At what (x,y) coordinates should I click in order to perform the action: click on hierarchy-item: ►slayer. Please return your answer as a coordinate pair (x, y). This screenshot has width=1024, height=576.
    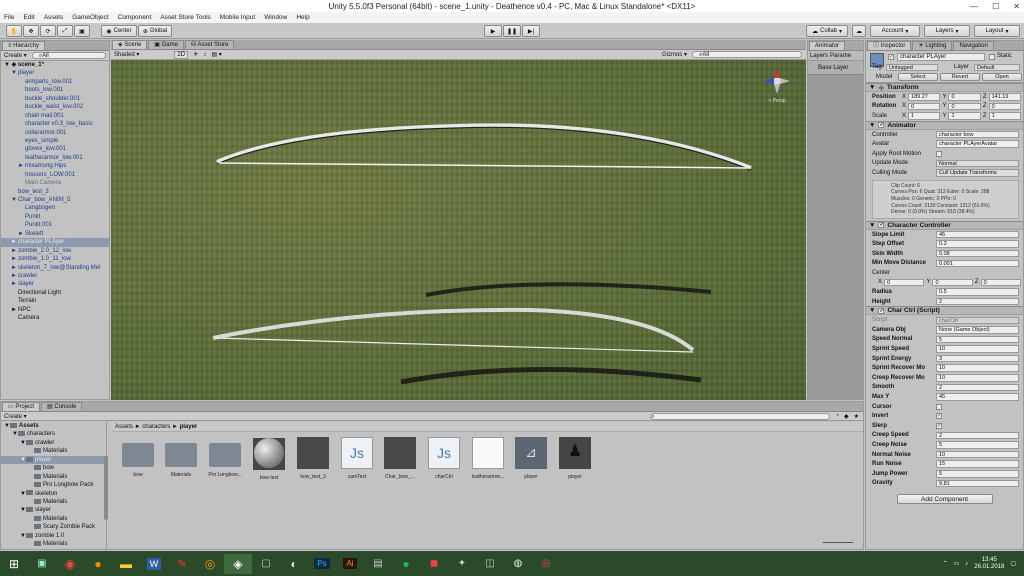
    Looking at the image, I should click on (55, 284).